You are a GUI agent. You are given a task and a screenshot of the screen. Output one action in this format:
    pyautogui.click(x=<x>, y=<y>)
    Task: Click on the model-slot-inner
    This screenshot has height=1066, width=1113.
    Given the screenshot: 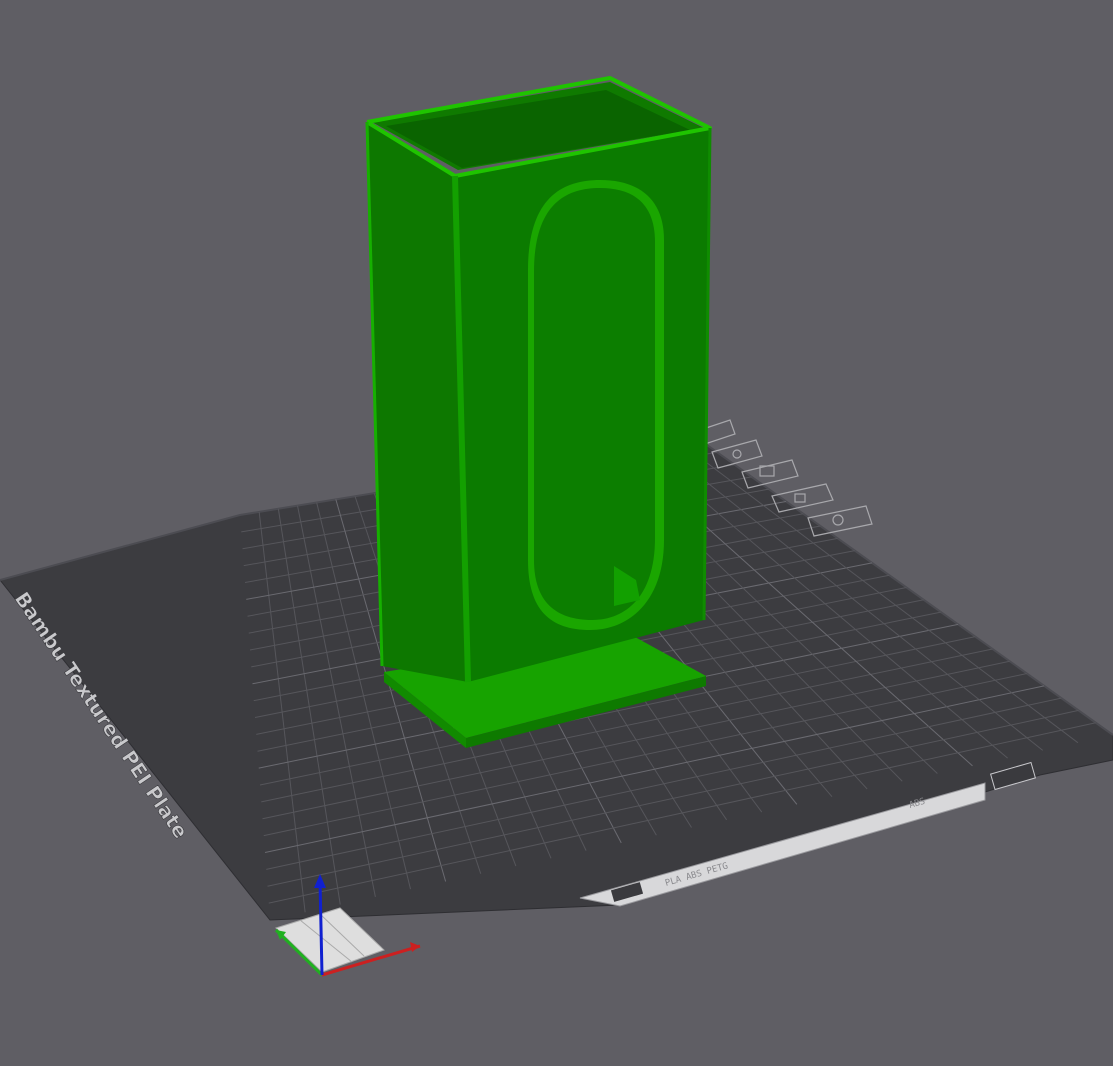 What is the action you would take?
    pyautogui.click(x=594, y=404)
    